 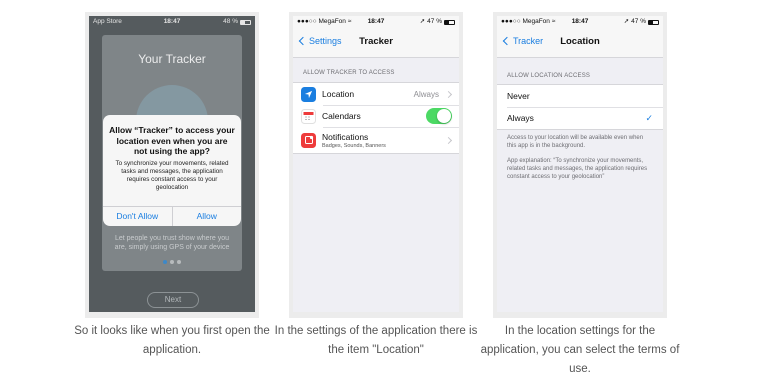 I want to click on location-options-group: Never Always ✓, so click(x=580, y=107).